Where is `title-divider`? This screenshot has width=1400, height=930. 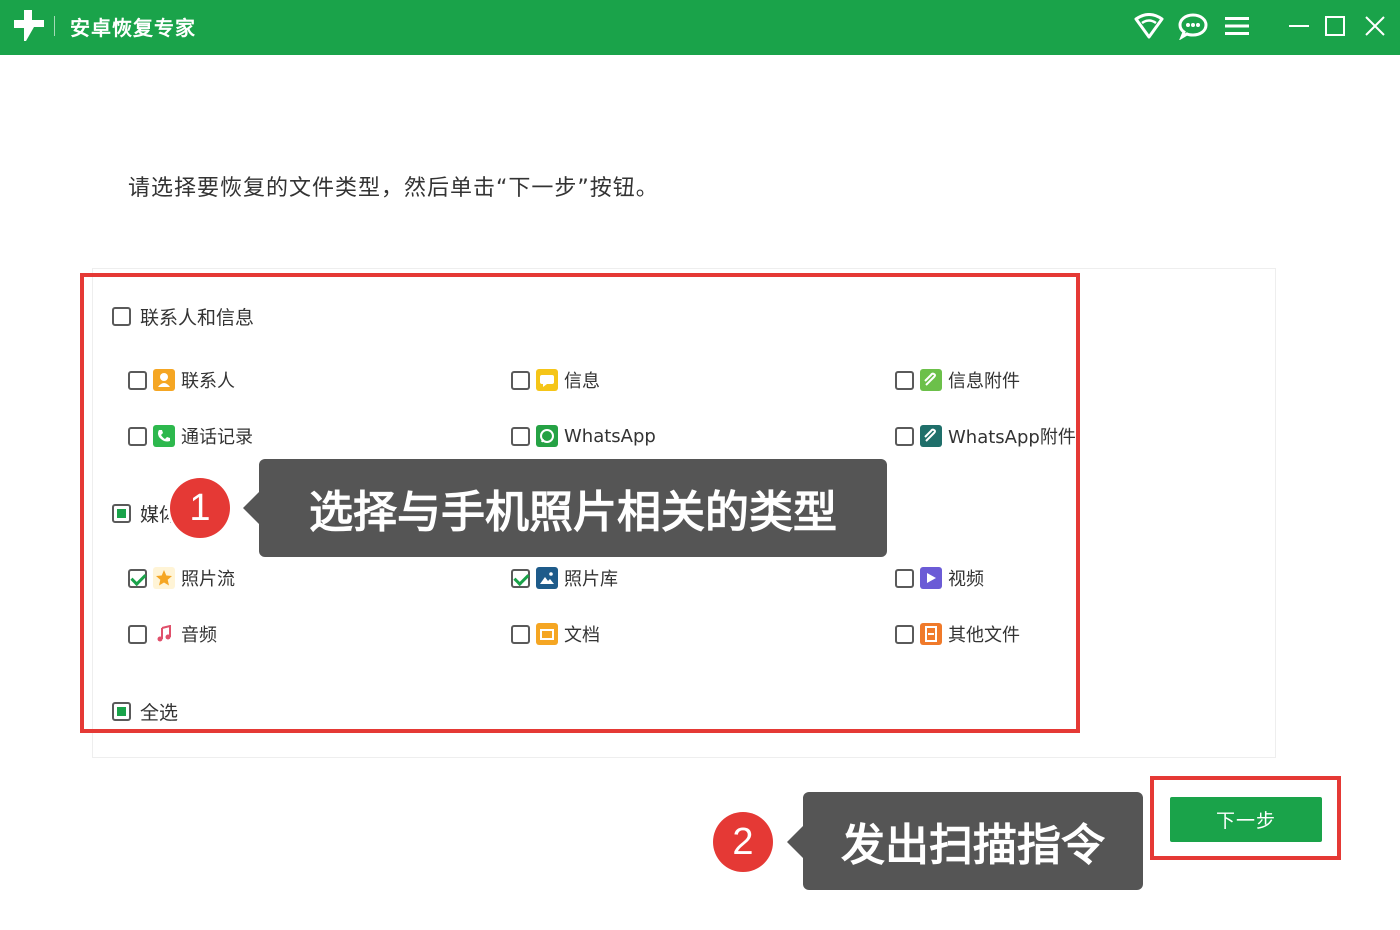
title-divider is located at coordinates (54, 26).